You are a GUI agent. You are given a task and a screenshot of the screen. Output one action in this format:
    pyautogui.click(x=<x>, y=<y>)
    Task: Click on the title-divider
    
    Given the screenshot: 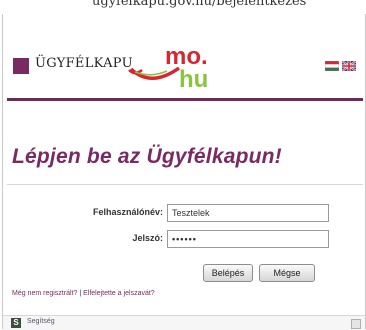 What is the action you would take?
    pyautogui.click(x=185, y=184)
    